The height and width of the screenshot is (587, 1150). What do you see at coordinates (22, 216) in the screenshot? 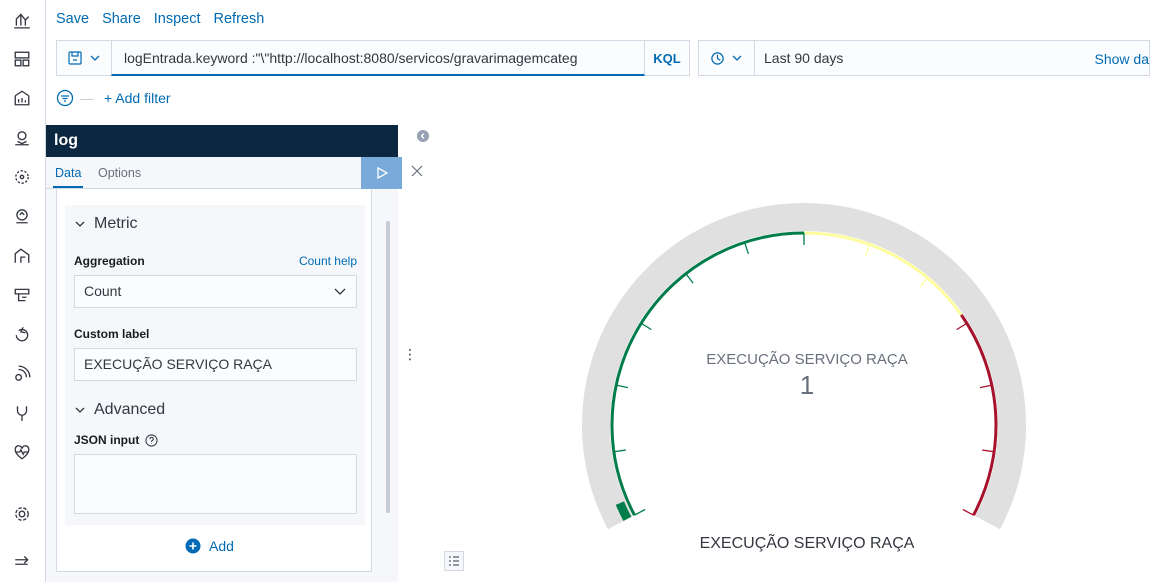
I see `graph-icon` at bounding box center [22, 216].